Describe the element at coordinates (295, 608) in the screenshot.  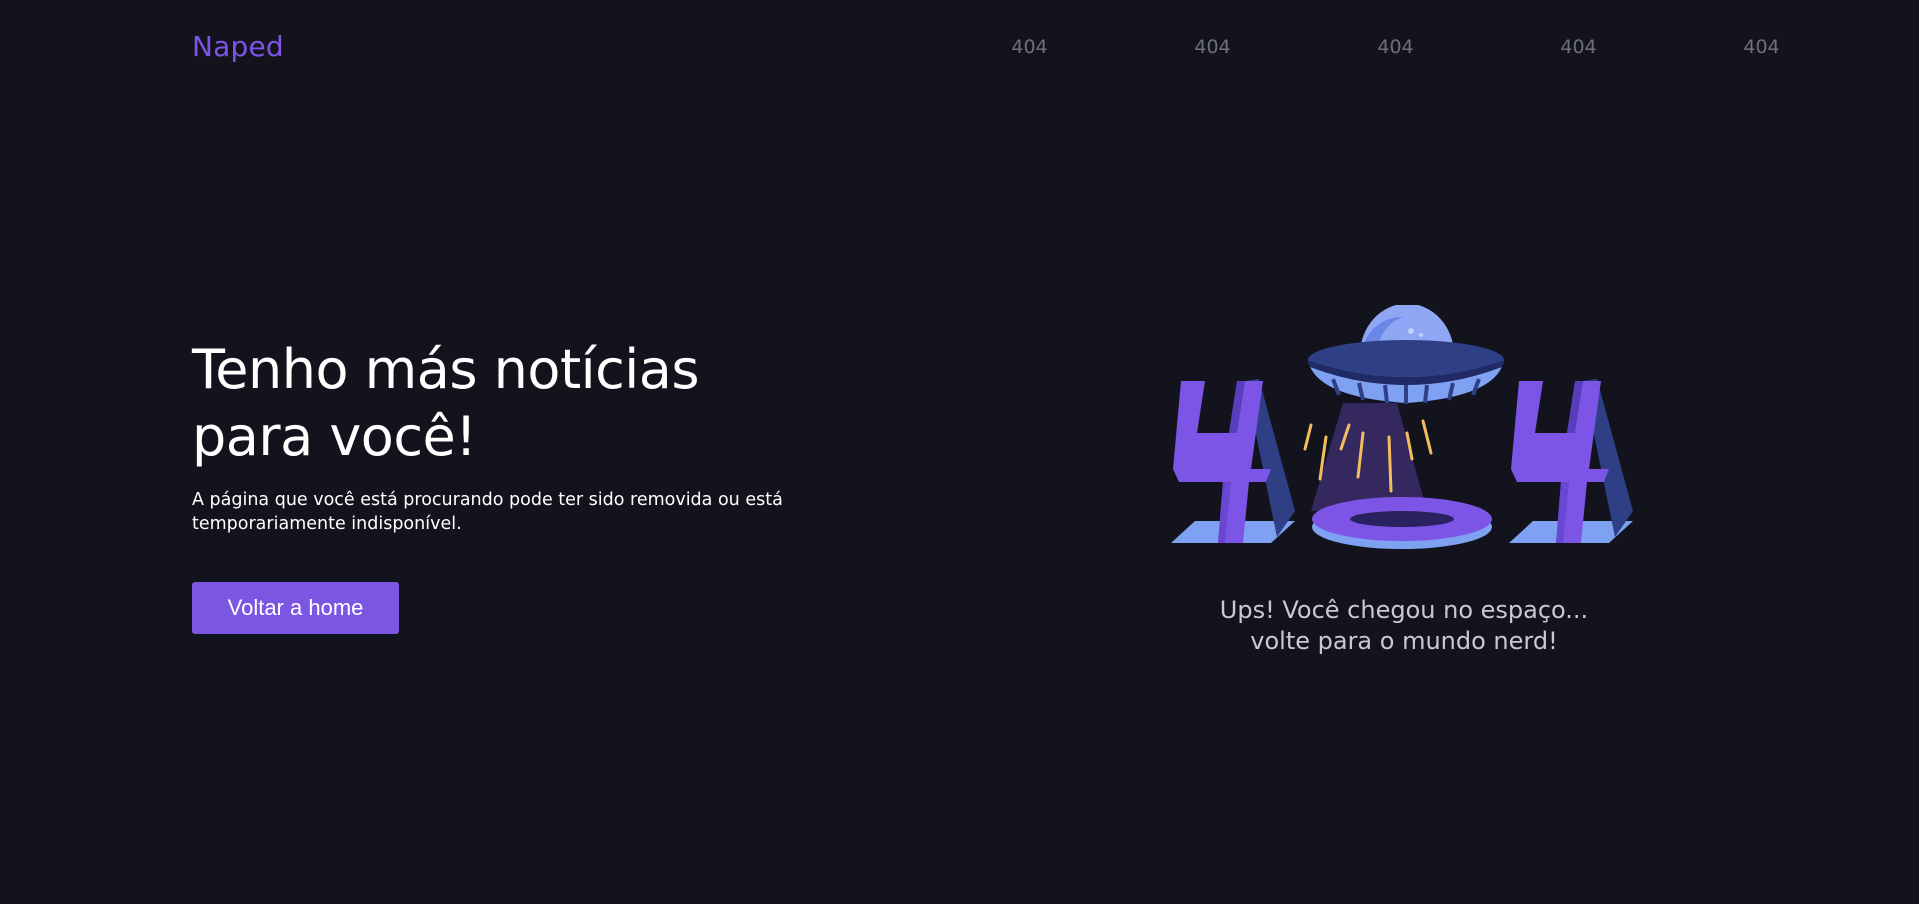
I see `back-home-button: Voltar a home` at that location.